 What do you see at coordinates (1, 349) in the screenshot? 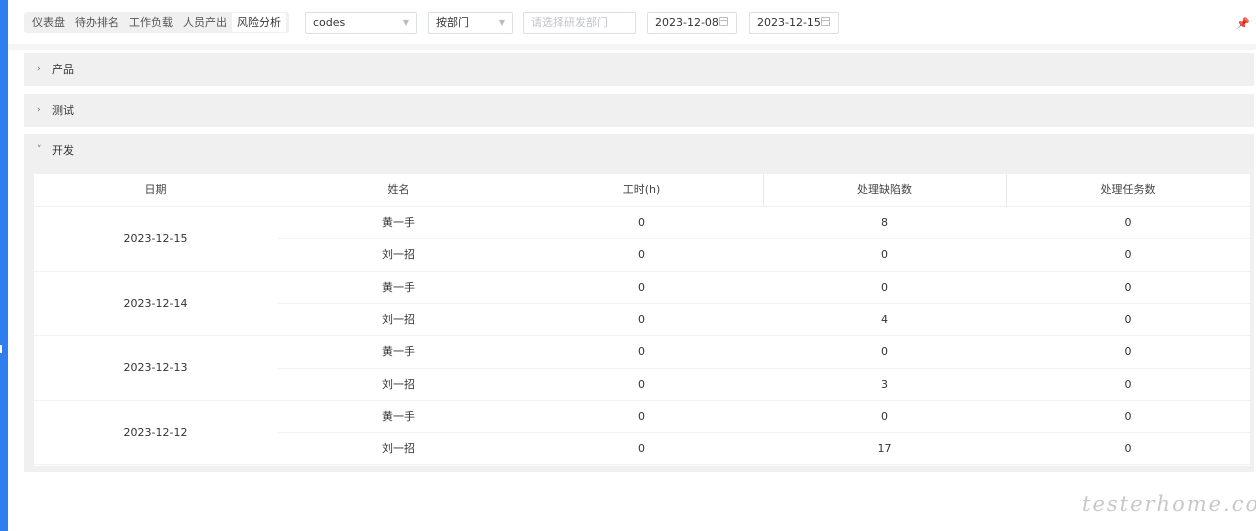
I see `sidebar-marker` at bounding box center [1, 349].